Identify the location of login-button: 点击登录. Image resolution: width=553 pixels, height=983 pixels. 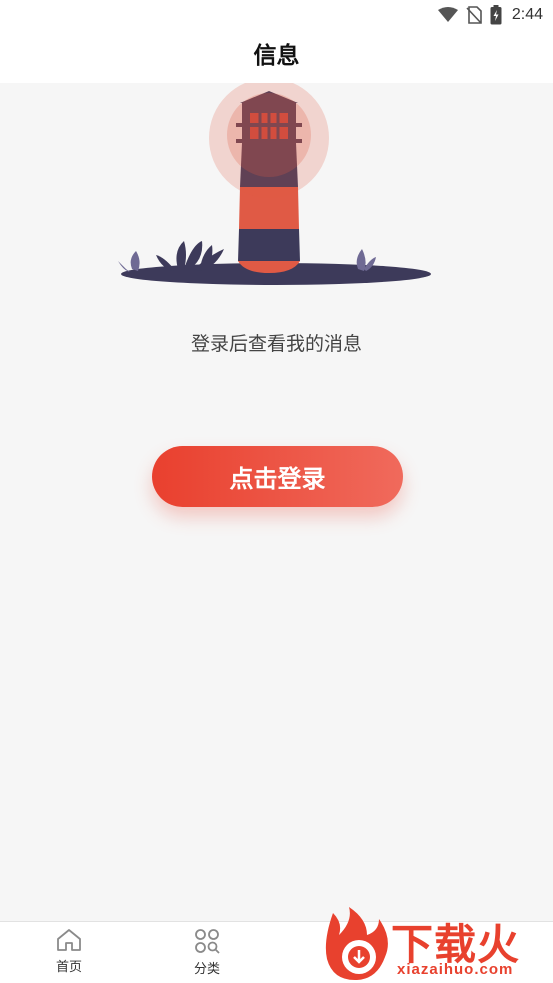
(277, 476).